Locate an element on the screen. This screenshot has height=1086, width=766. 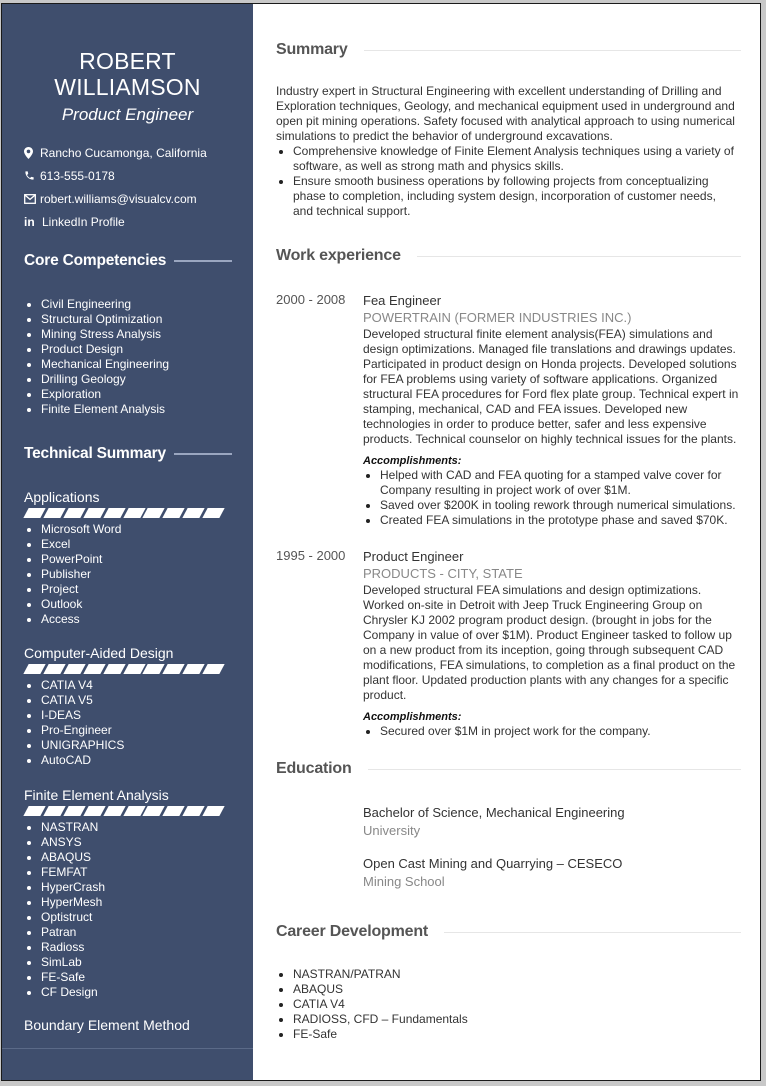
contact-email: robert.williams@visualcv.com is located at coordinates (115, 198).